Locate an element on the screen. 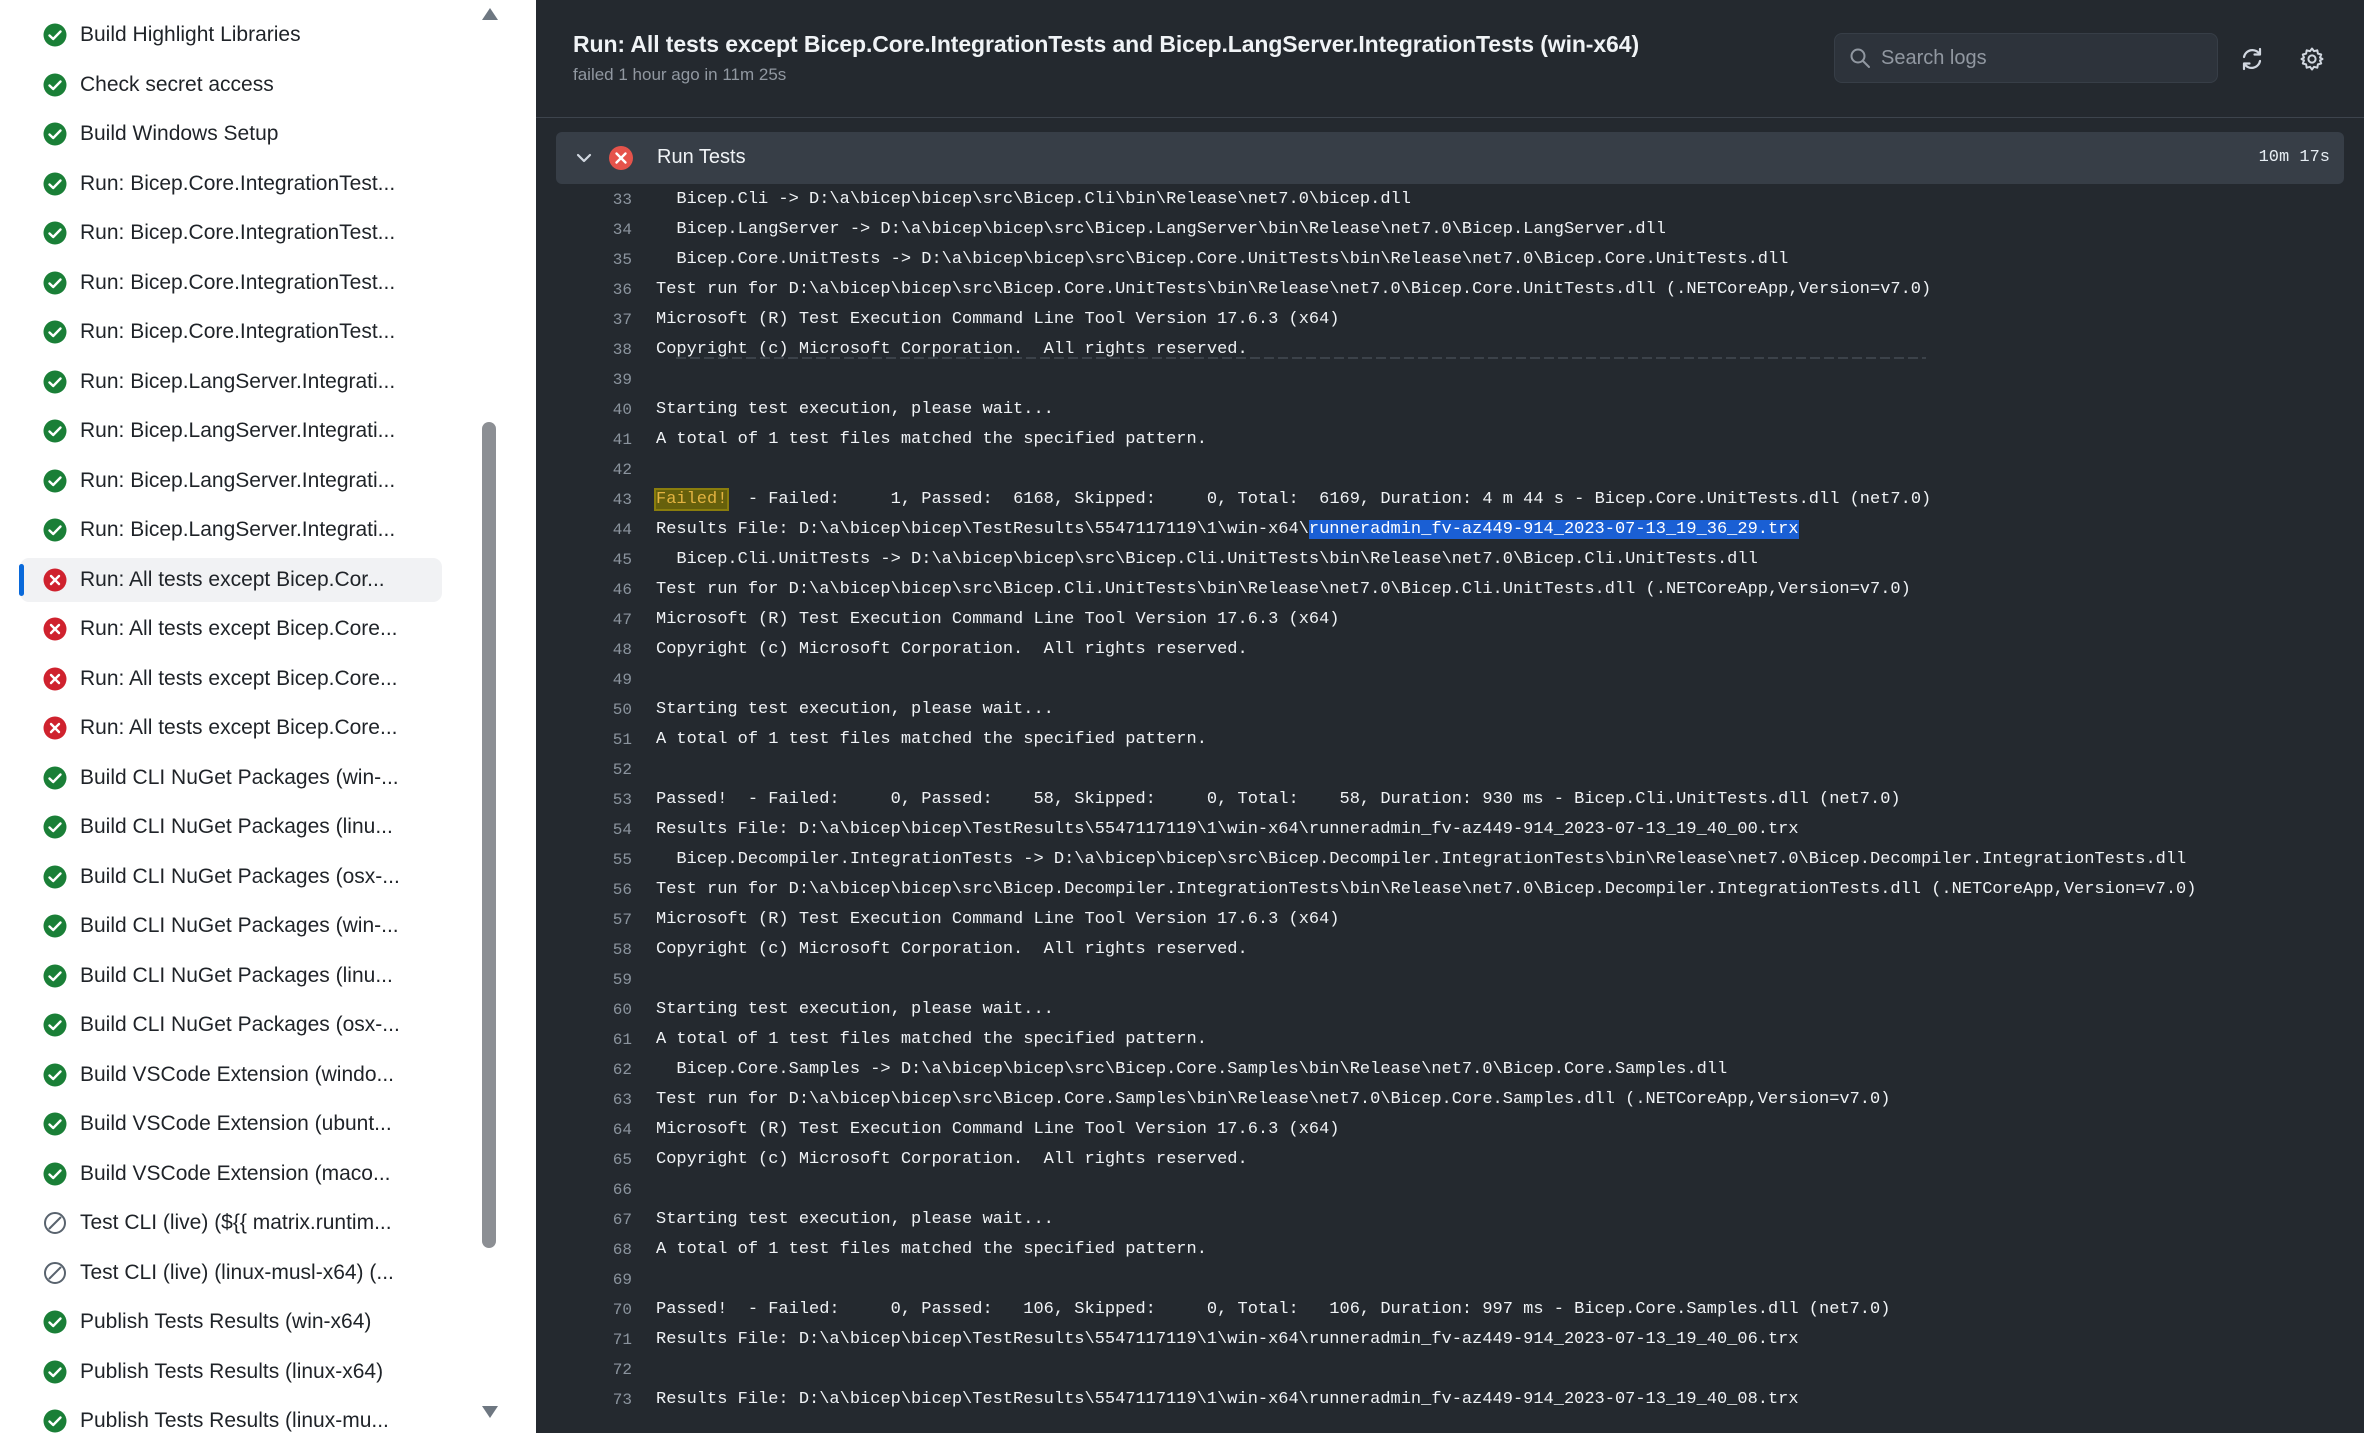 The image size is (2364, 1433). log-line-number: 71 is located at coordinates (584, 1340).